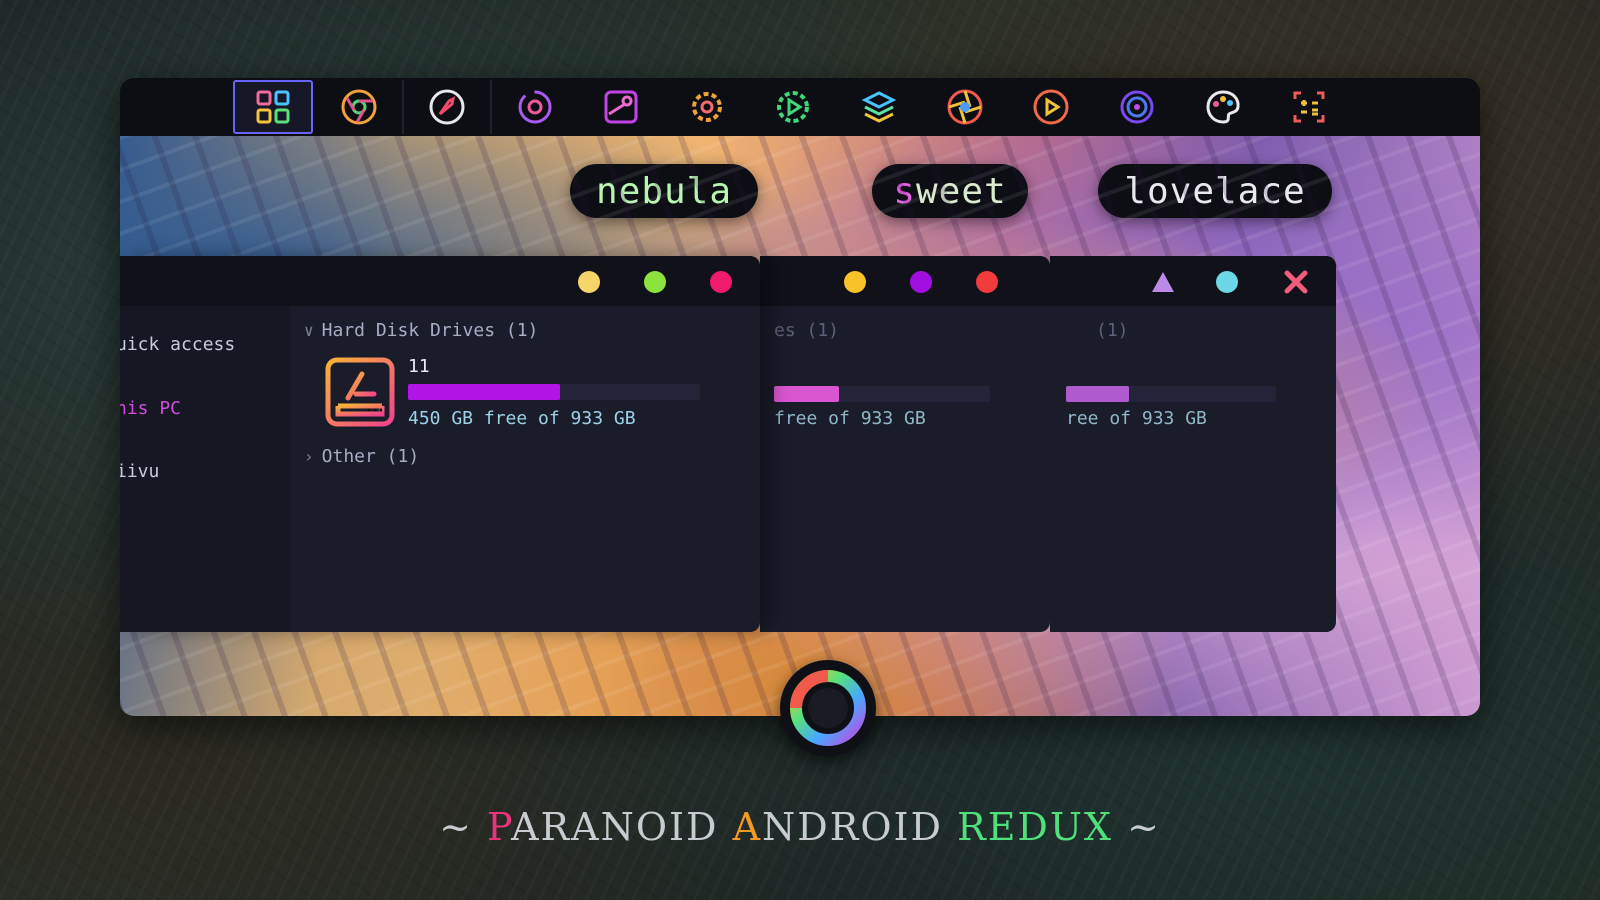 The height and width of the screenshot is (900, 1600). What do you see at coordinates (360, 392) in the screenshot?
I see `drive-icon` at bounding box center [360, 392].